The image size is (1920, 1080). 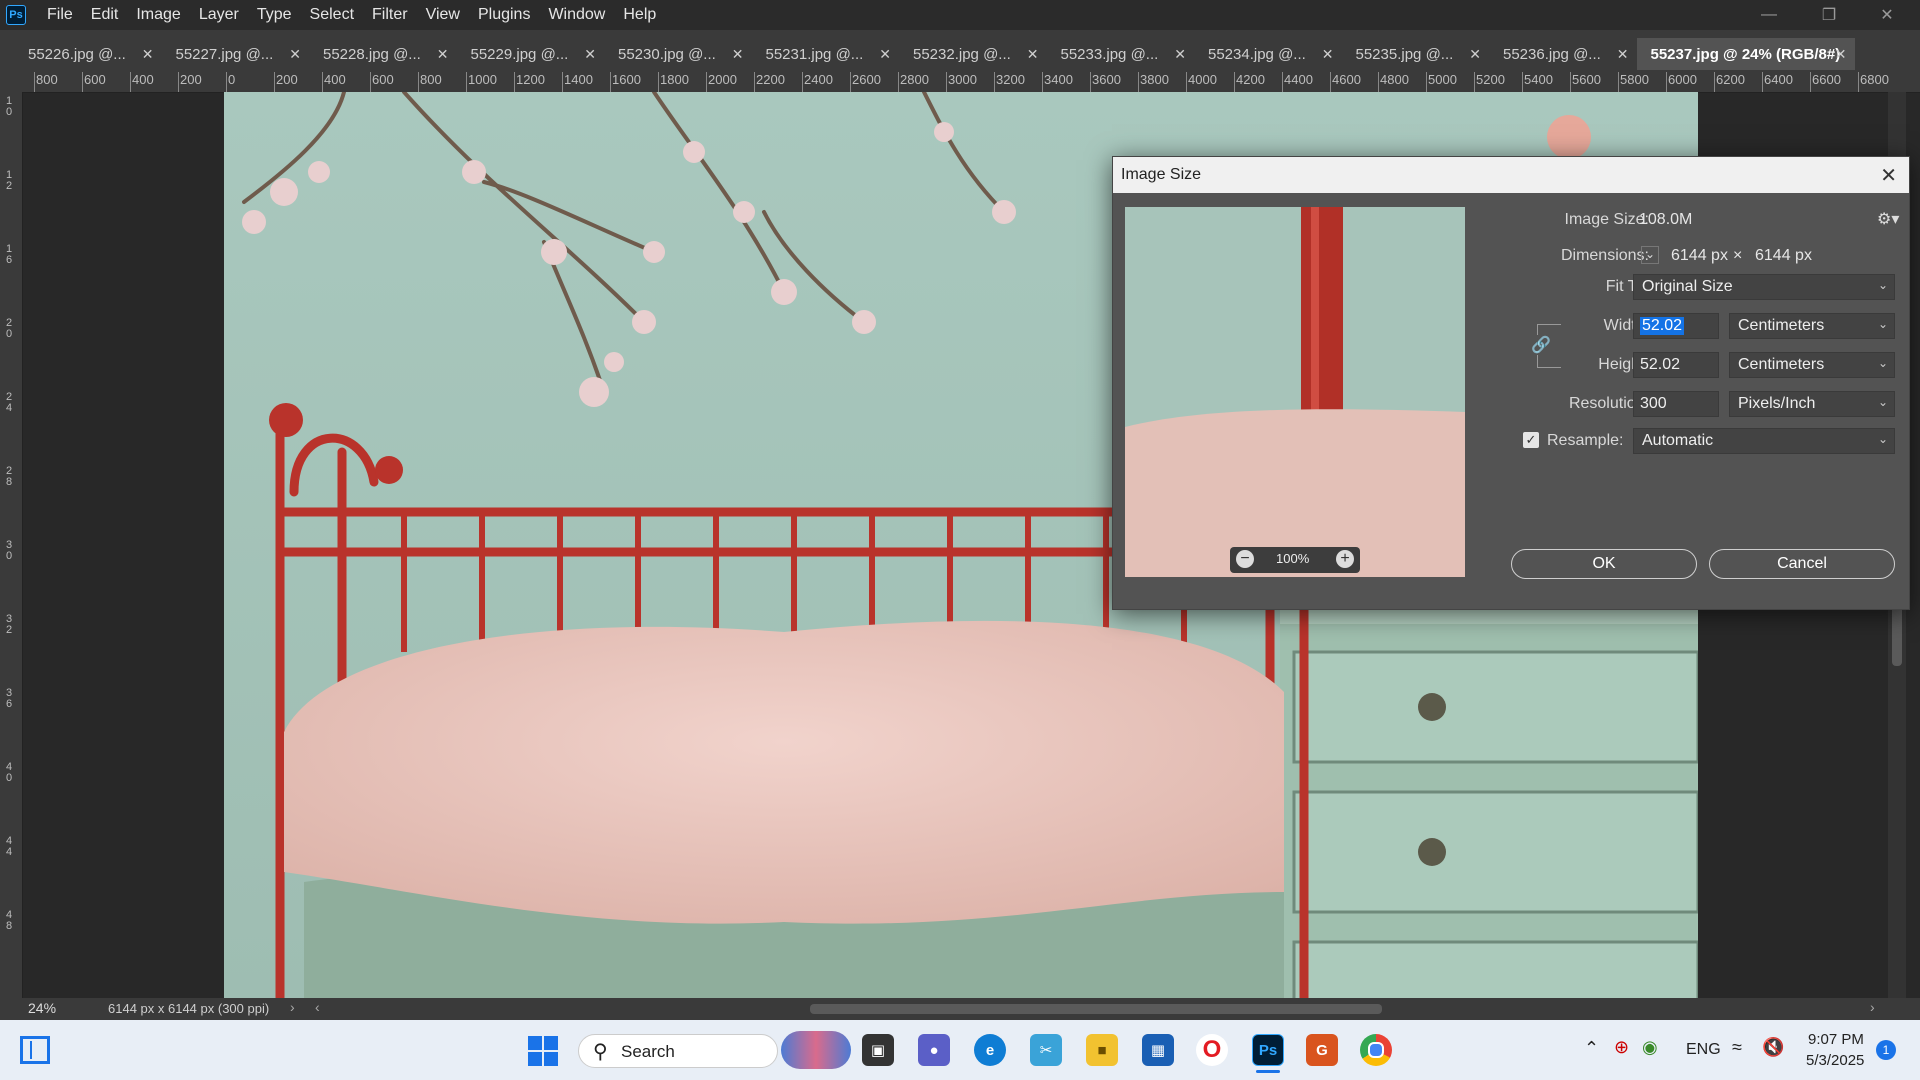 What do you see at coordinates (1650, 255) in the screenshot?
I see `dimensions-dropdown-icon: ⌄` at bounding box center [1650, 255].